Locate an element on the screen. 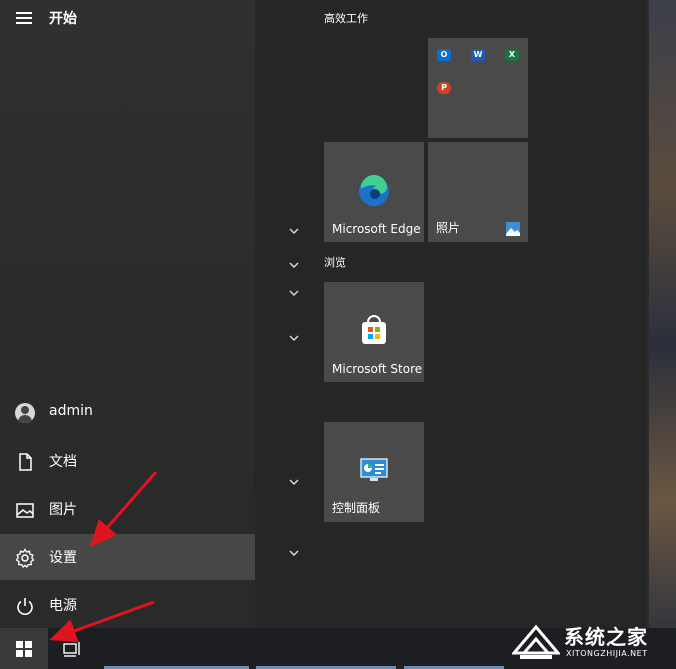 This screenshot has height=669, width=676. watermark-logo-icon is located at coordinates (536, 641).